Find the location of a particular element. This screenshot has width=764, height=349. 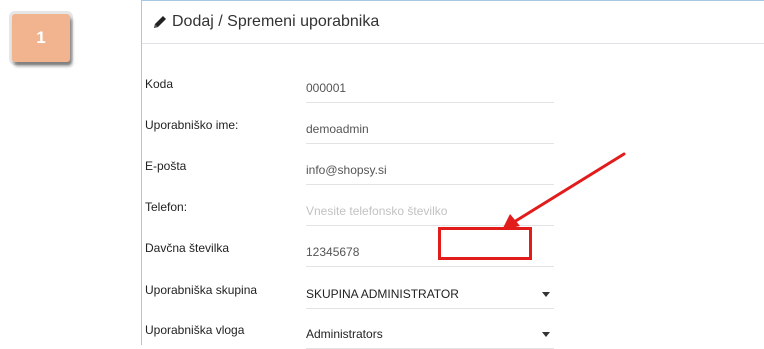

user-group-select: SKUPINA ADMINISTRATOR is located at coordinates (430, 294).